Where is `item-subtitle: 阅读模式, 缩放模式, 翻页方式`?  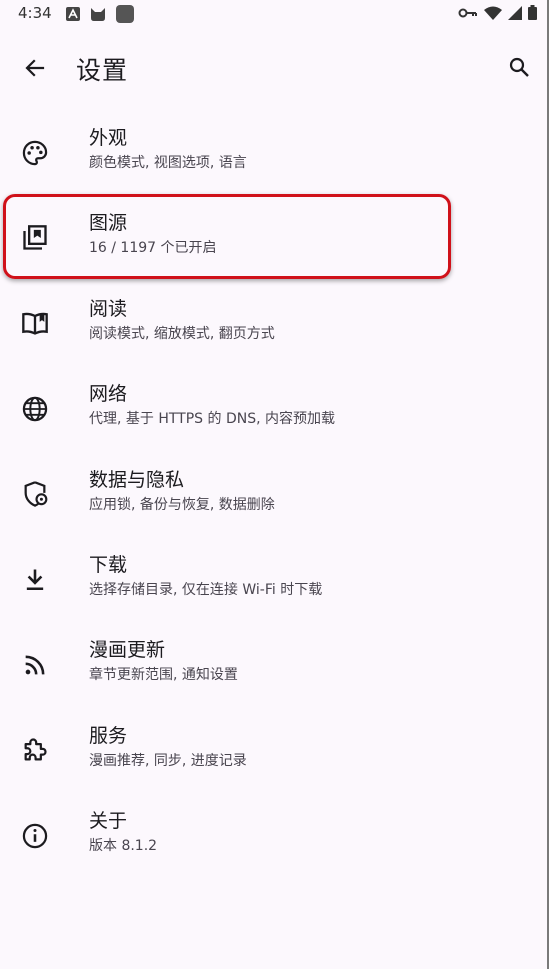 item-subtitle: 阅读模式, 缩放模式, 翻页方式 is located at coordinates (182, 333).